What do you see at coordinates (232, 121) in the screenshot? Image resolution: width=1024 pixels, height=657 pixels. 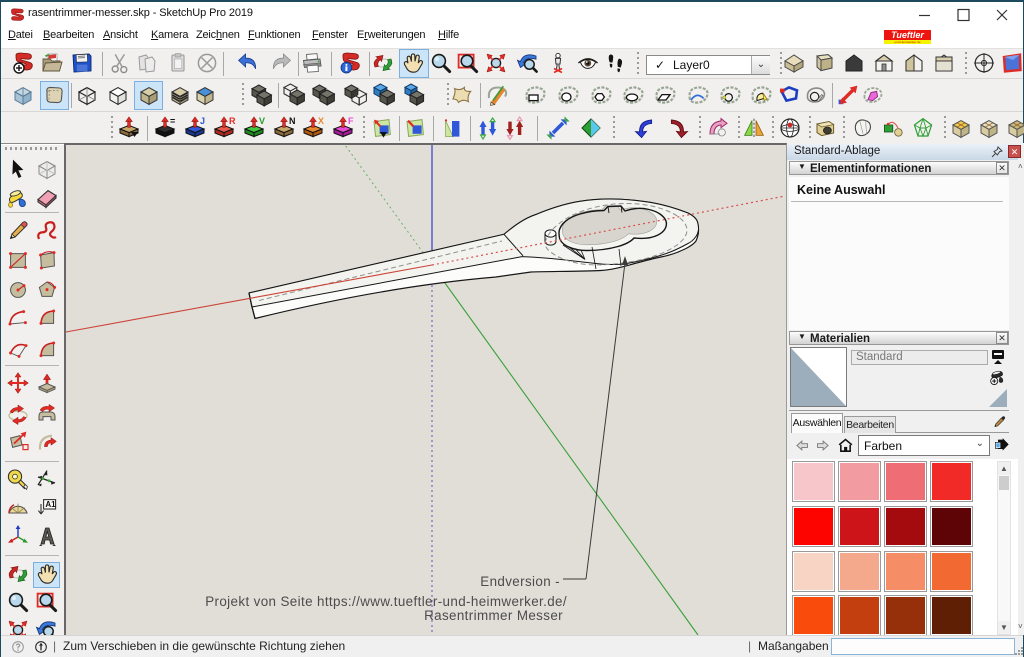 I see `svg-text: R` at bounding box center [232, 121].